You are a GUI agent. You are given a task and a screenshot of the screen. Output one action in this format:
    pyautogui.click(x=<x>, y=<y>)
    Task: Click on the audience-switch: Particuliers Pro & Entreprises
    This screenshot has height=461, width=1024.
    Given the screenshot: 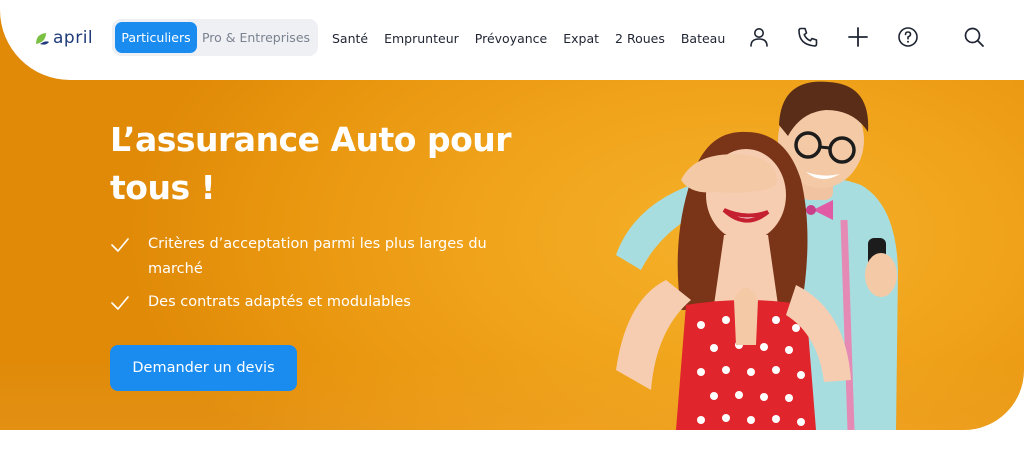 What is the action you would take?
    pyautogui.click(x=215, y=37)
    